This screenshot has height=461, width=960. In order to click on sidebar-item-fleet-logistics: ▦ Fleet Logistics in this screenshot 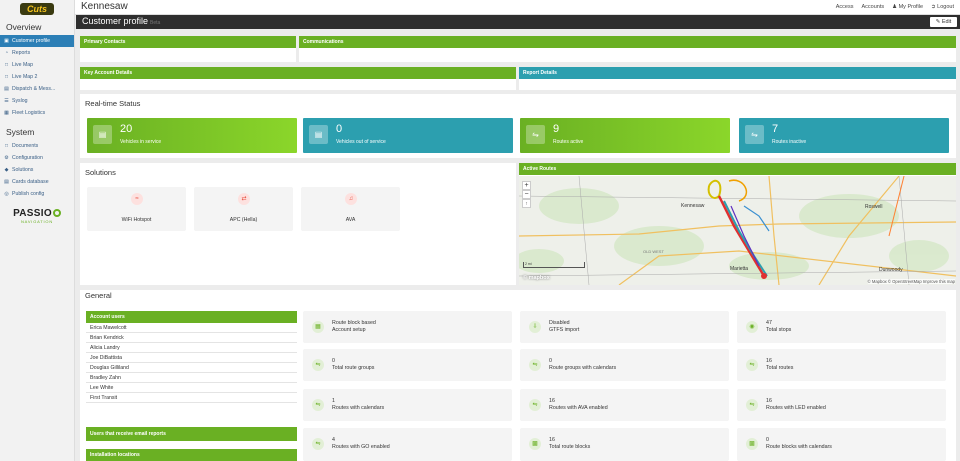, I will do `click(37, 113)`.